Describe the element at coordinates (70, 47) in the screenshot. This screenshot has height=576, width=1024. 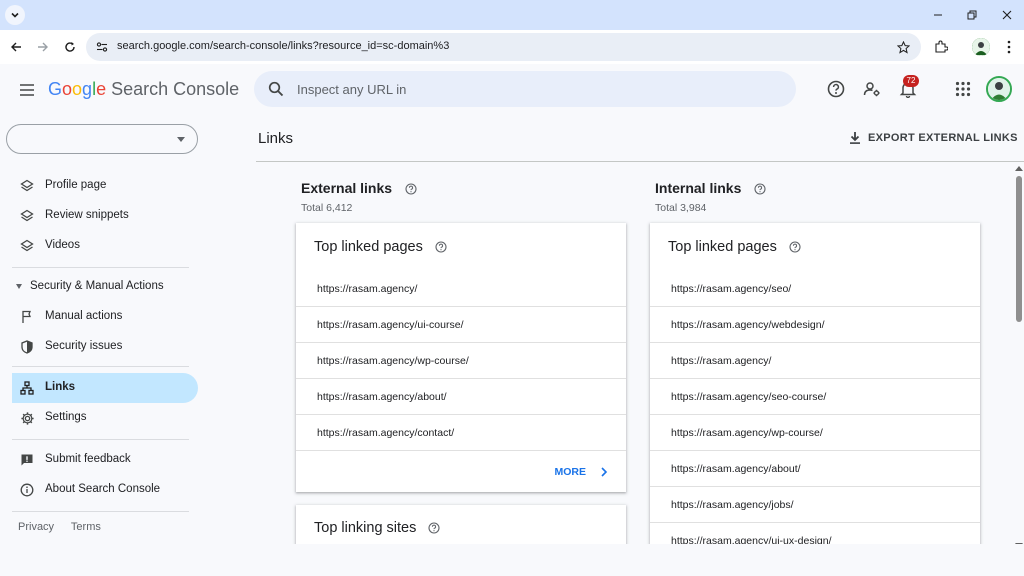
I see `reload-button` at that location.